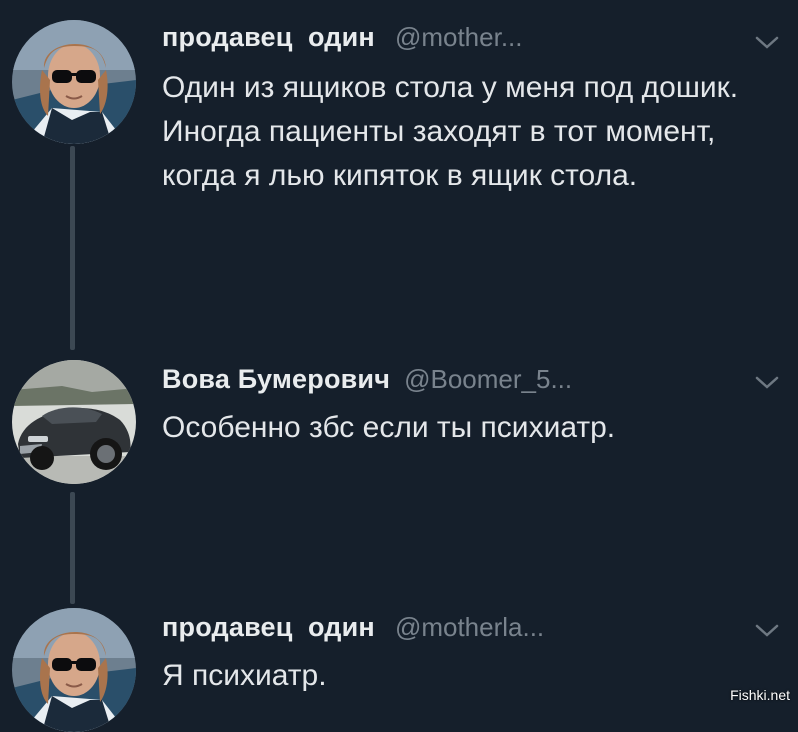 The height and width of the screenshot is (732, 798). Describe the element at coordinates (244, 675) in the screenshot. I see `tweet-text: Я психиатр.` at that location.